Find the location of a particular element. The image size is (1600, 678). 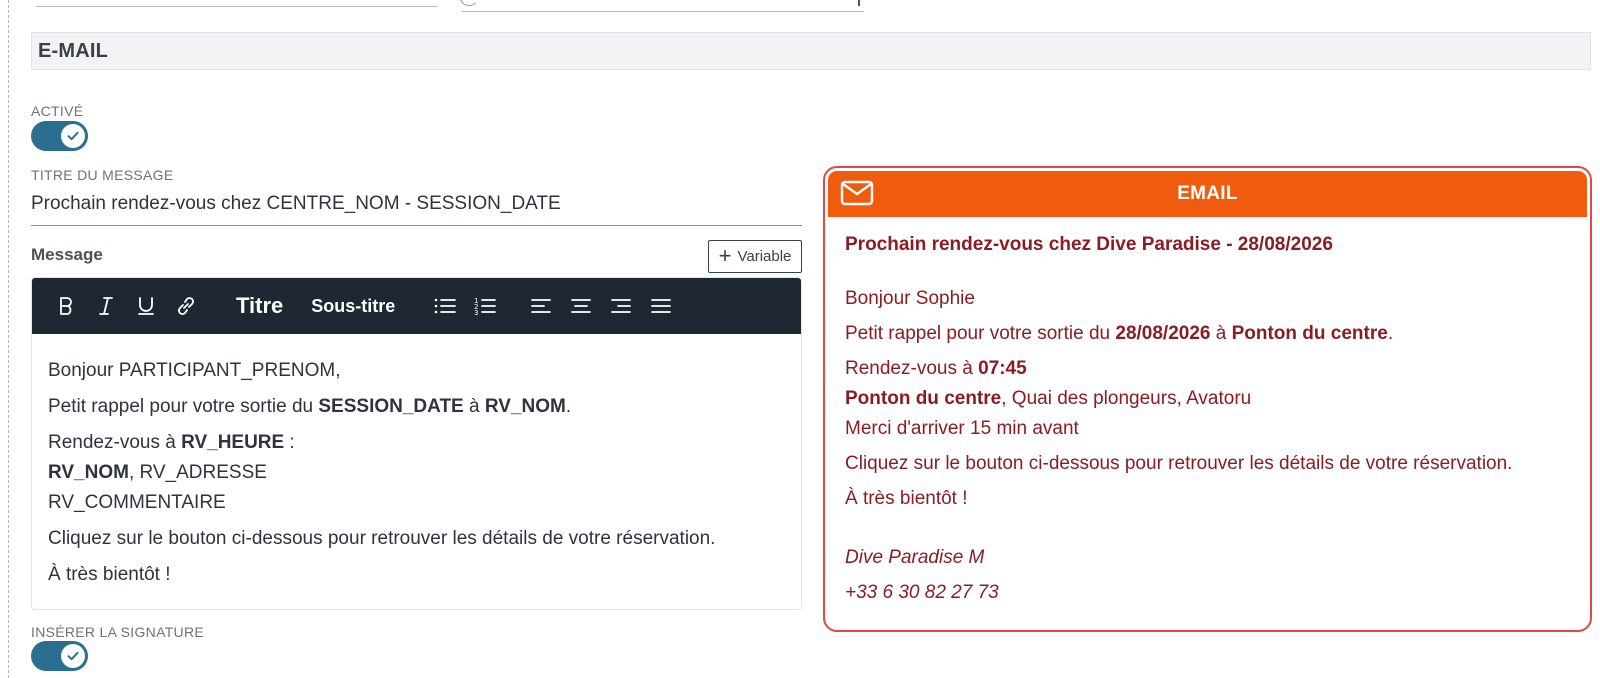

preview-signature-name: Dive Paradise M is located at coordinates (915, 557).